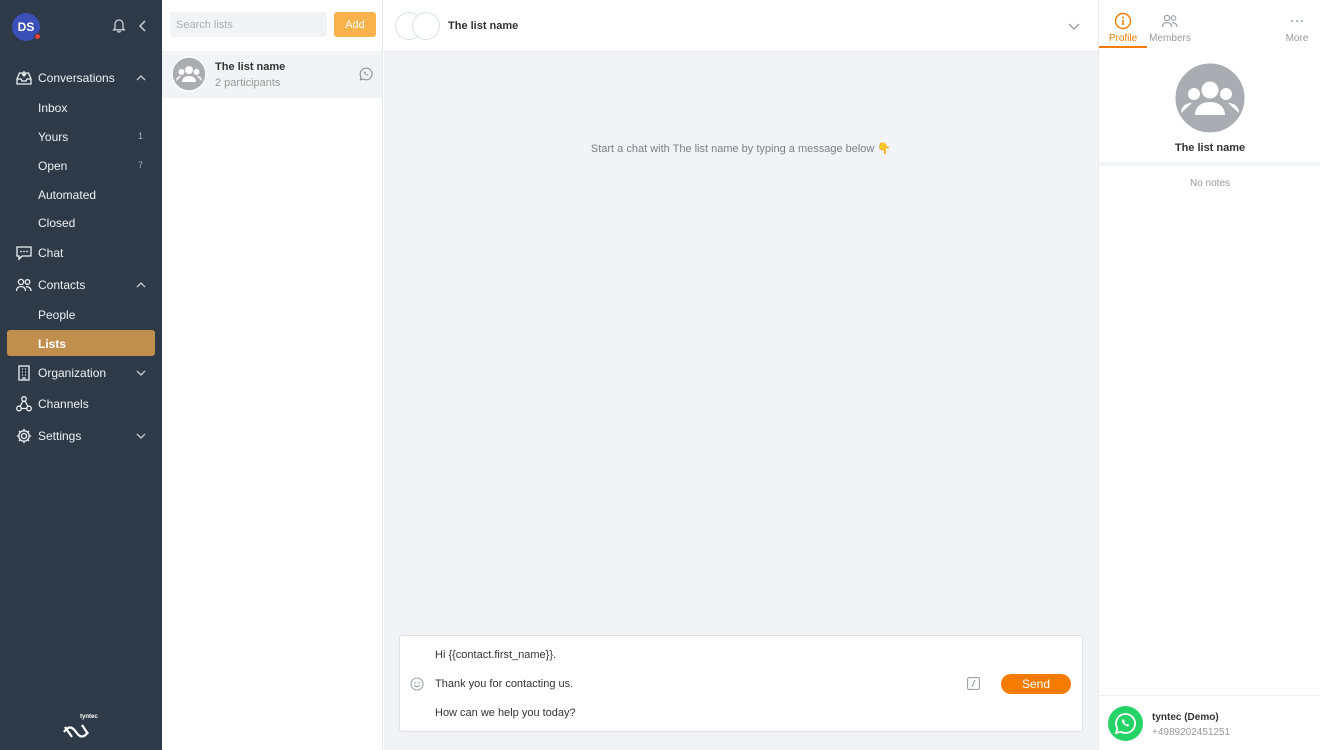 Image resolution: width=1320 pixels, height=750 pixels. Describe the element at coordinates (24, 253) in the screenshot. I see `chat-bubble-icon` at that location.